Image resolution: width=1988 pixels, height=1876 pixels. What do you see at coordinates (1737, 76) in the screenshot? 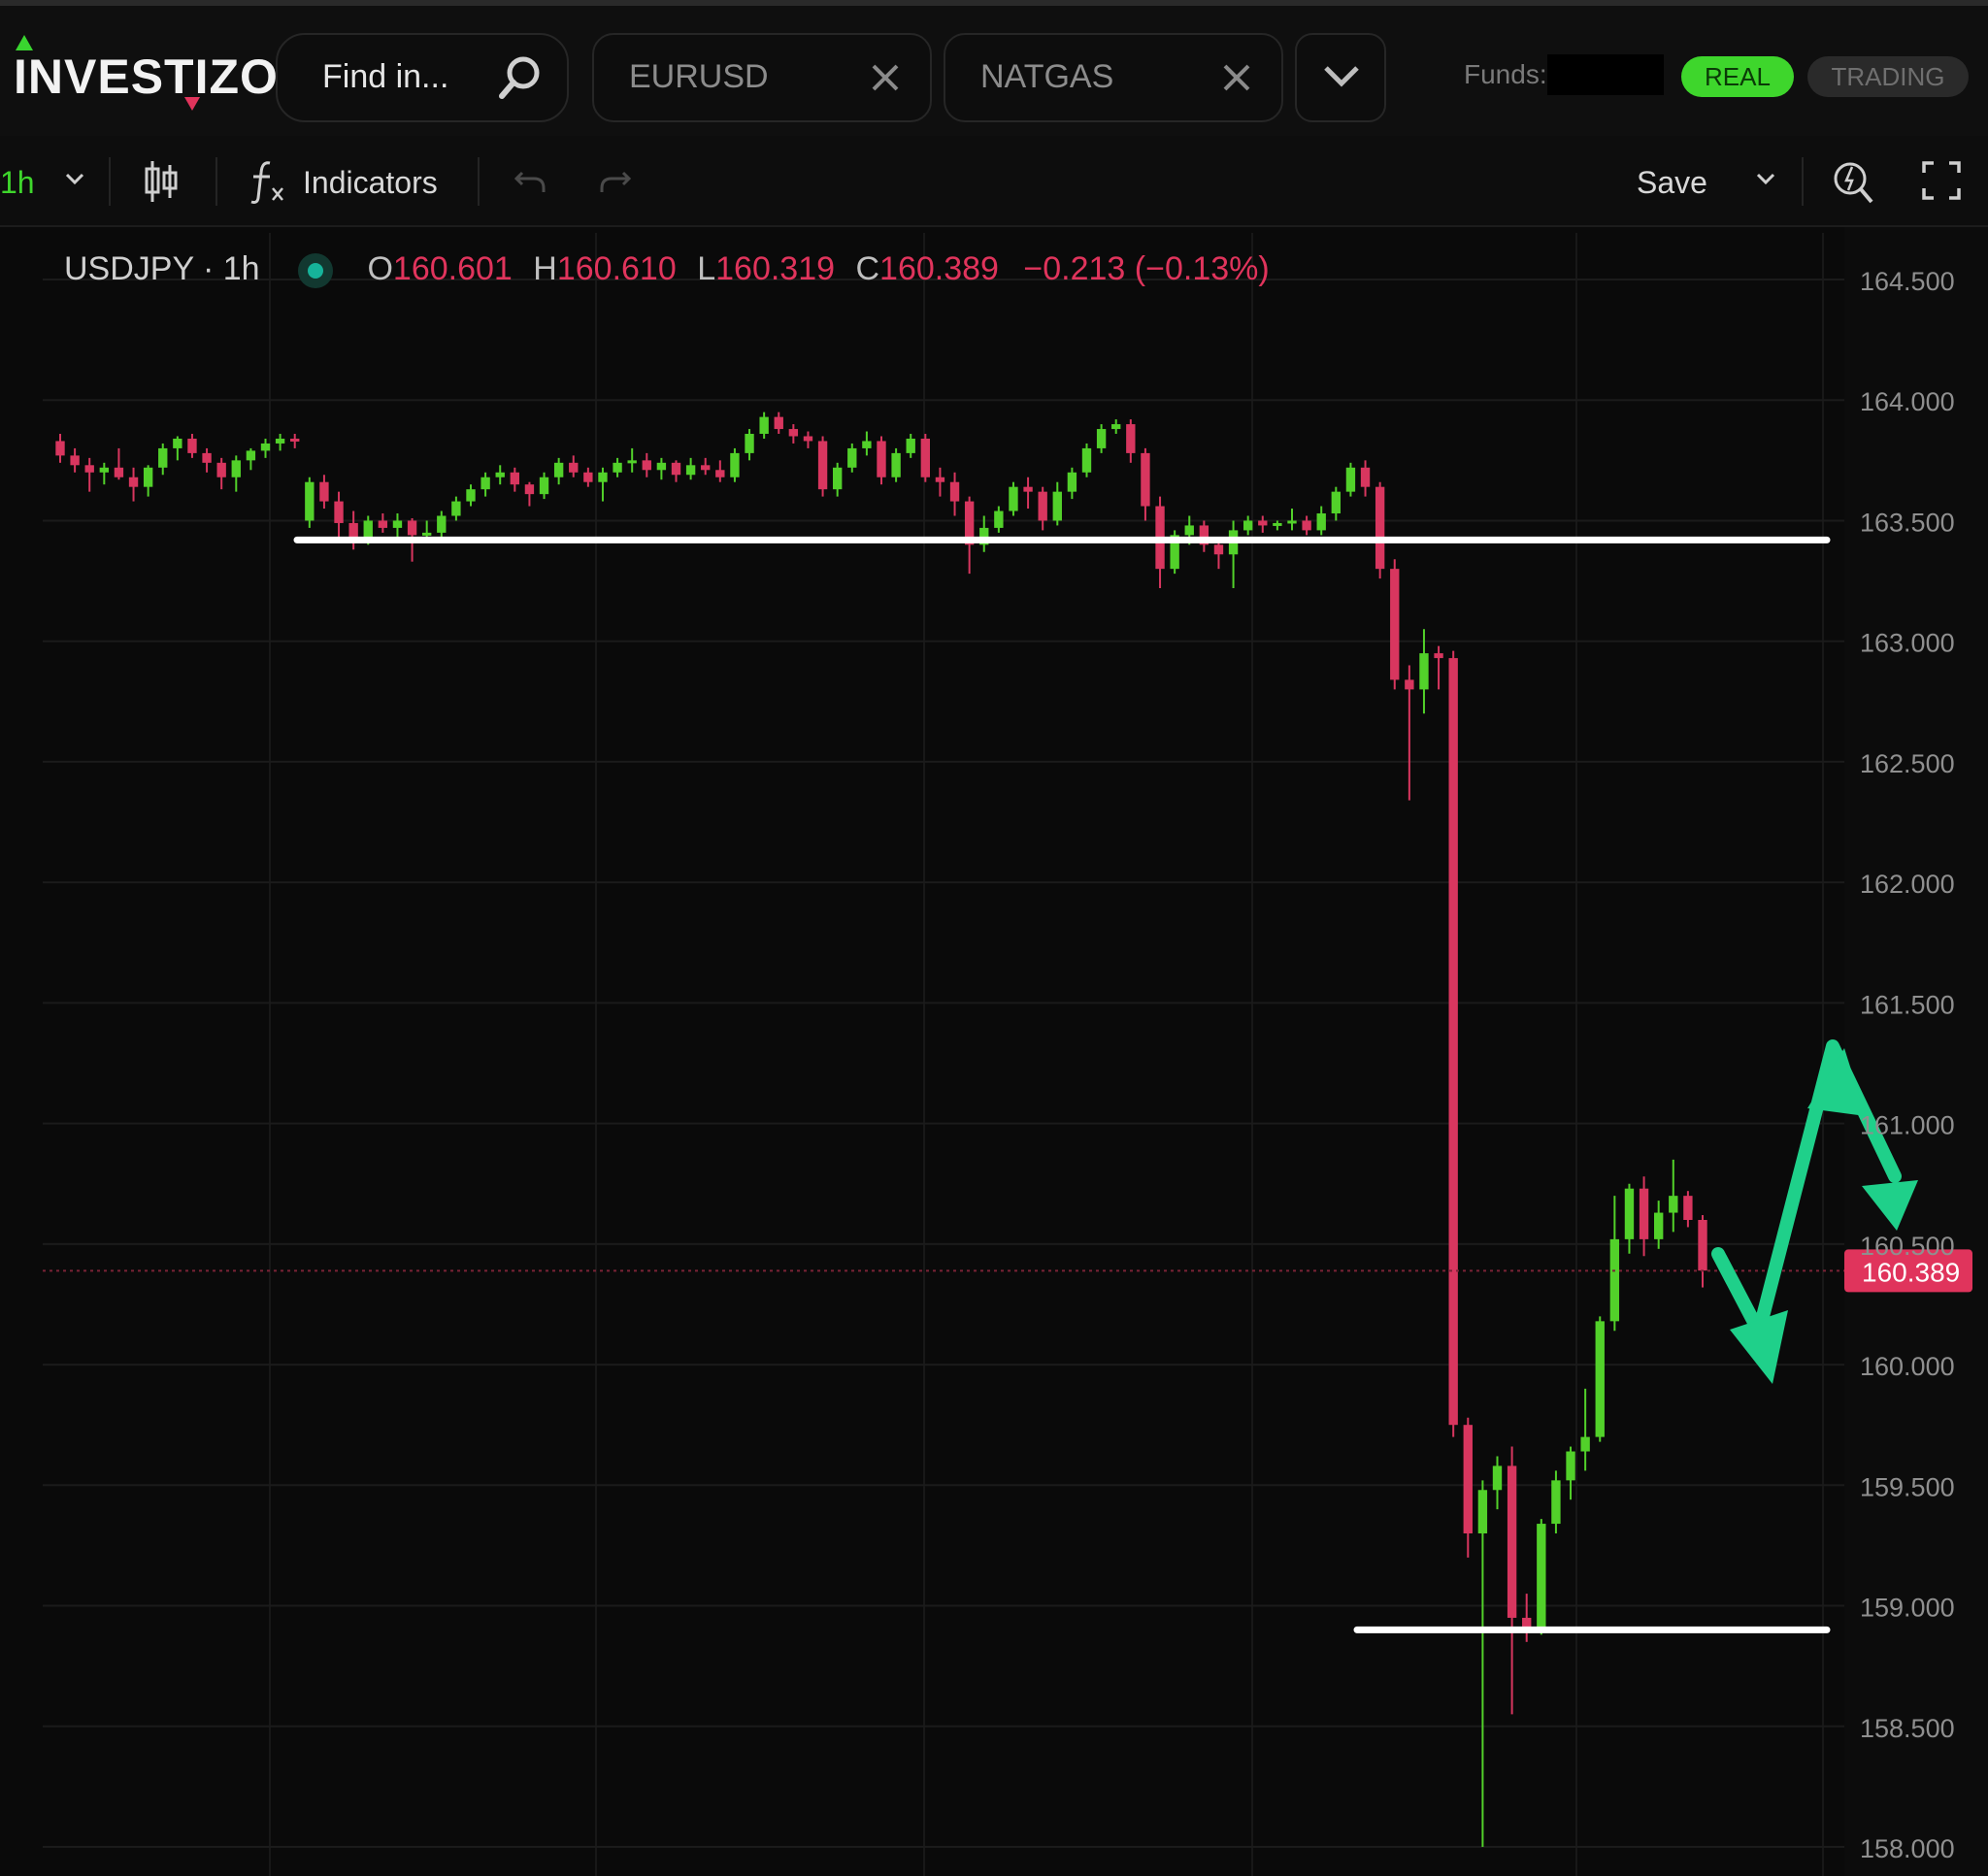
I see `real-mode-toggle: REAL` at bounding box center [1737, 76].